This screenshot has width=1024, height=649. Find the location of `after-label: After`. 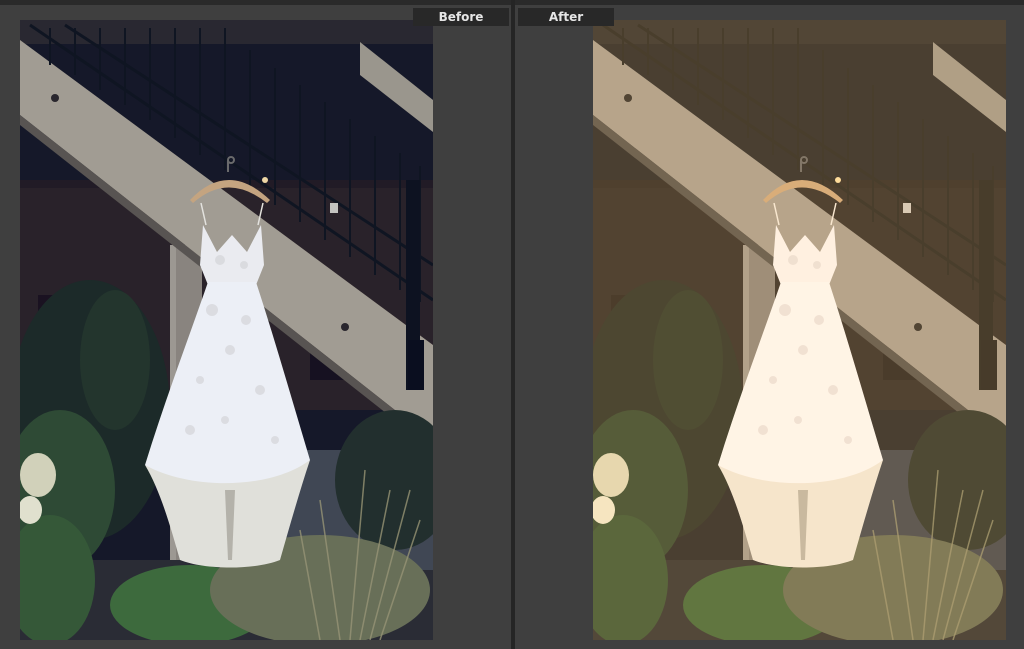

after-label: After is located at coordinates (566, 17).